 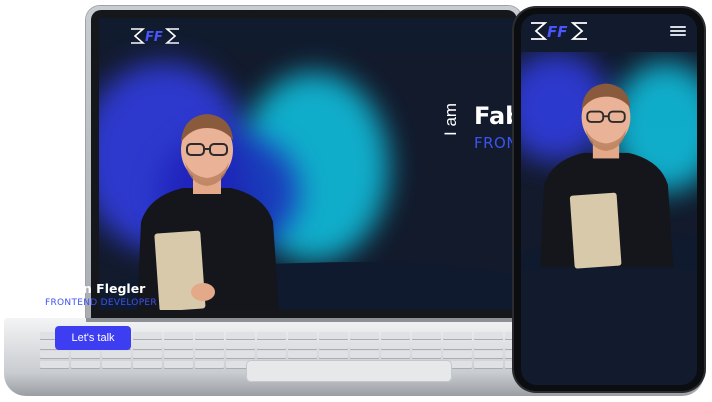 I want to click on hamburger-menu-icon, so click(x=678, y=31).